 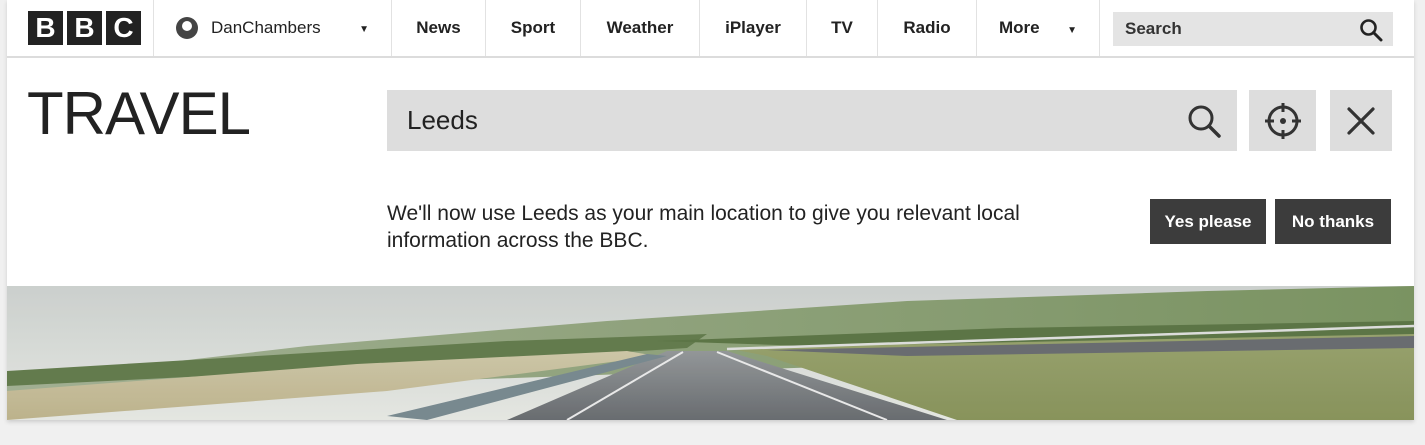 I want to click on nav-sport: Sport, so click(x=533, y=28).